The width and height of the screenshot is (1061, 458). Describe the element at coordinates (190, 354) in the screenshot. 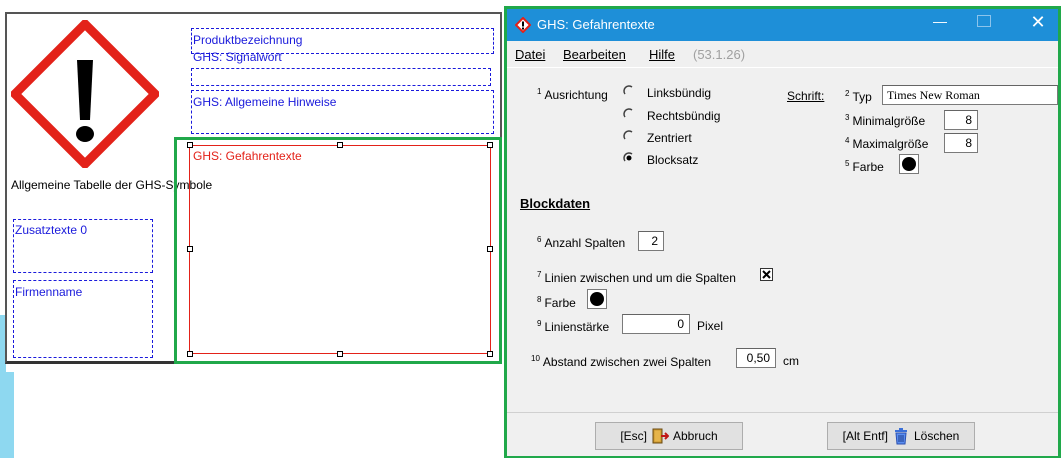

I see `resize-handle-sw` at that location.